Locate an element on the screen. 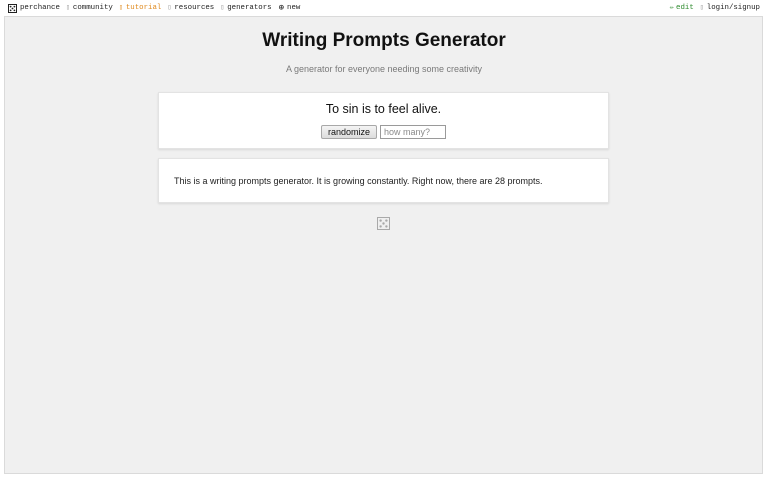 The width and height of the screenshot is (768, 480). nav-generators-link: generators is located at coordinates (249, 8).